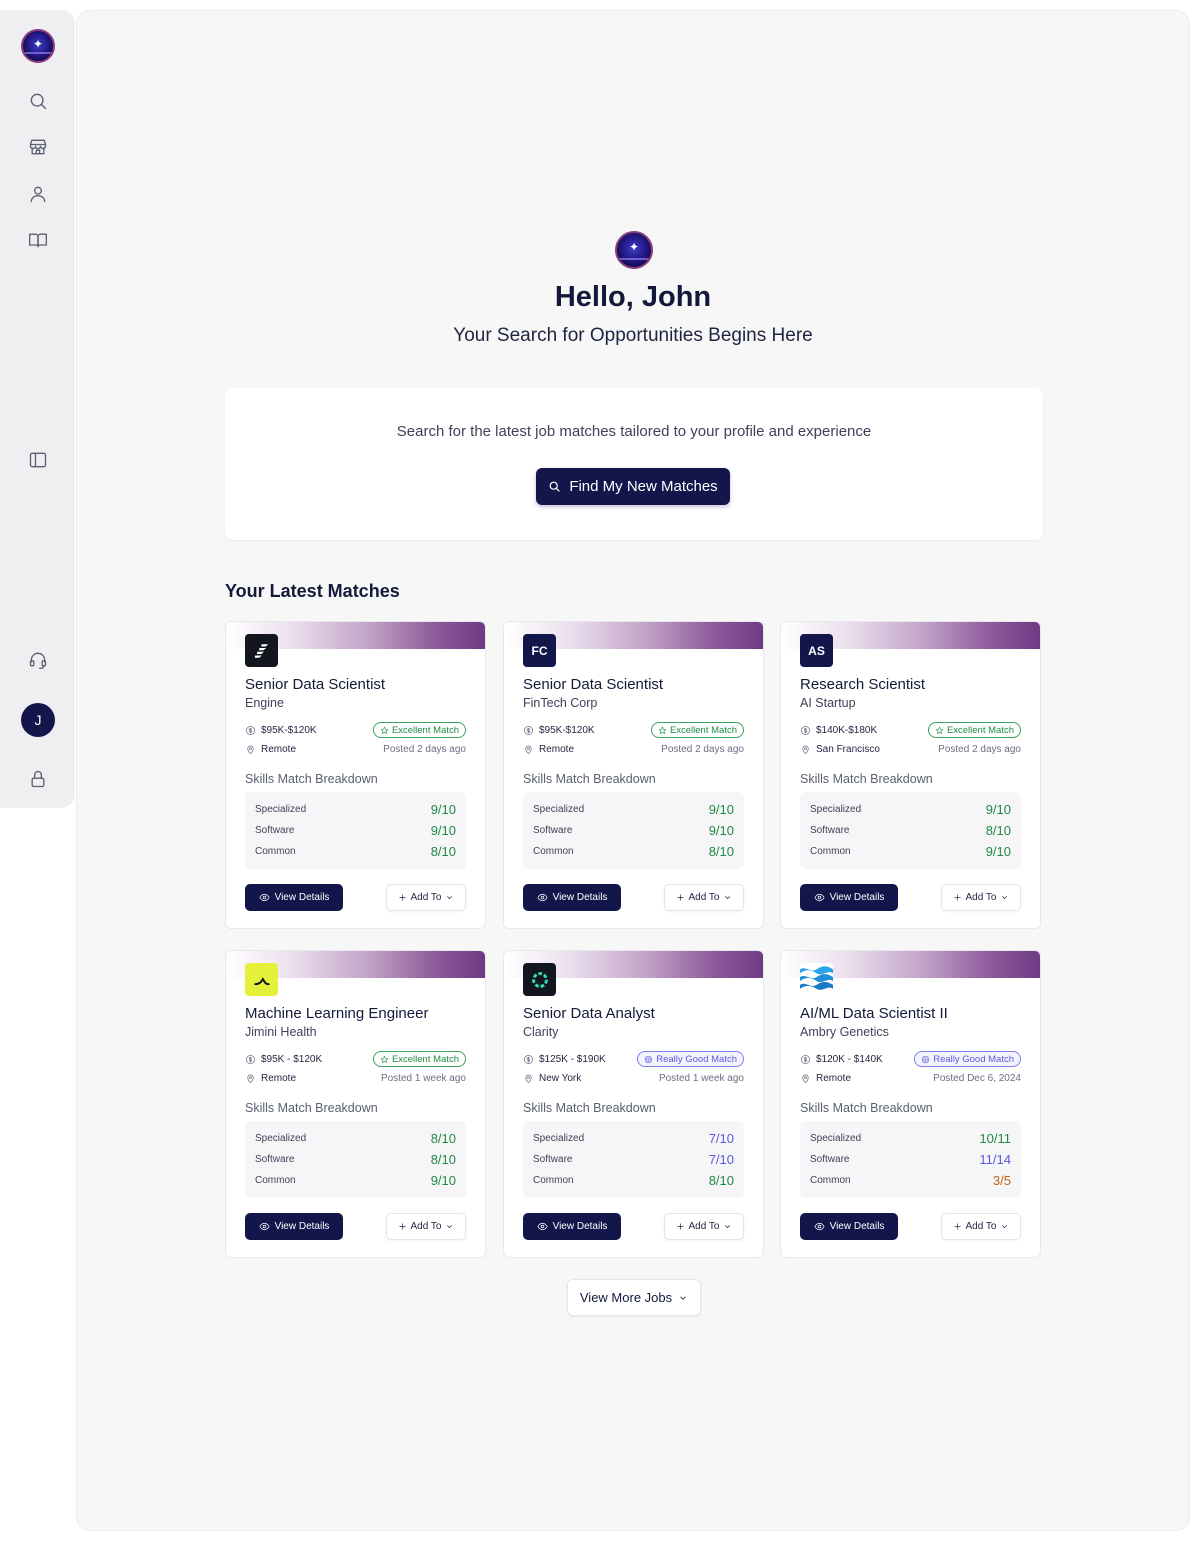 The height and width of the screenshot is (1541, 1200). I want to click on skill-score: 11/14, so click(995, 1159).